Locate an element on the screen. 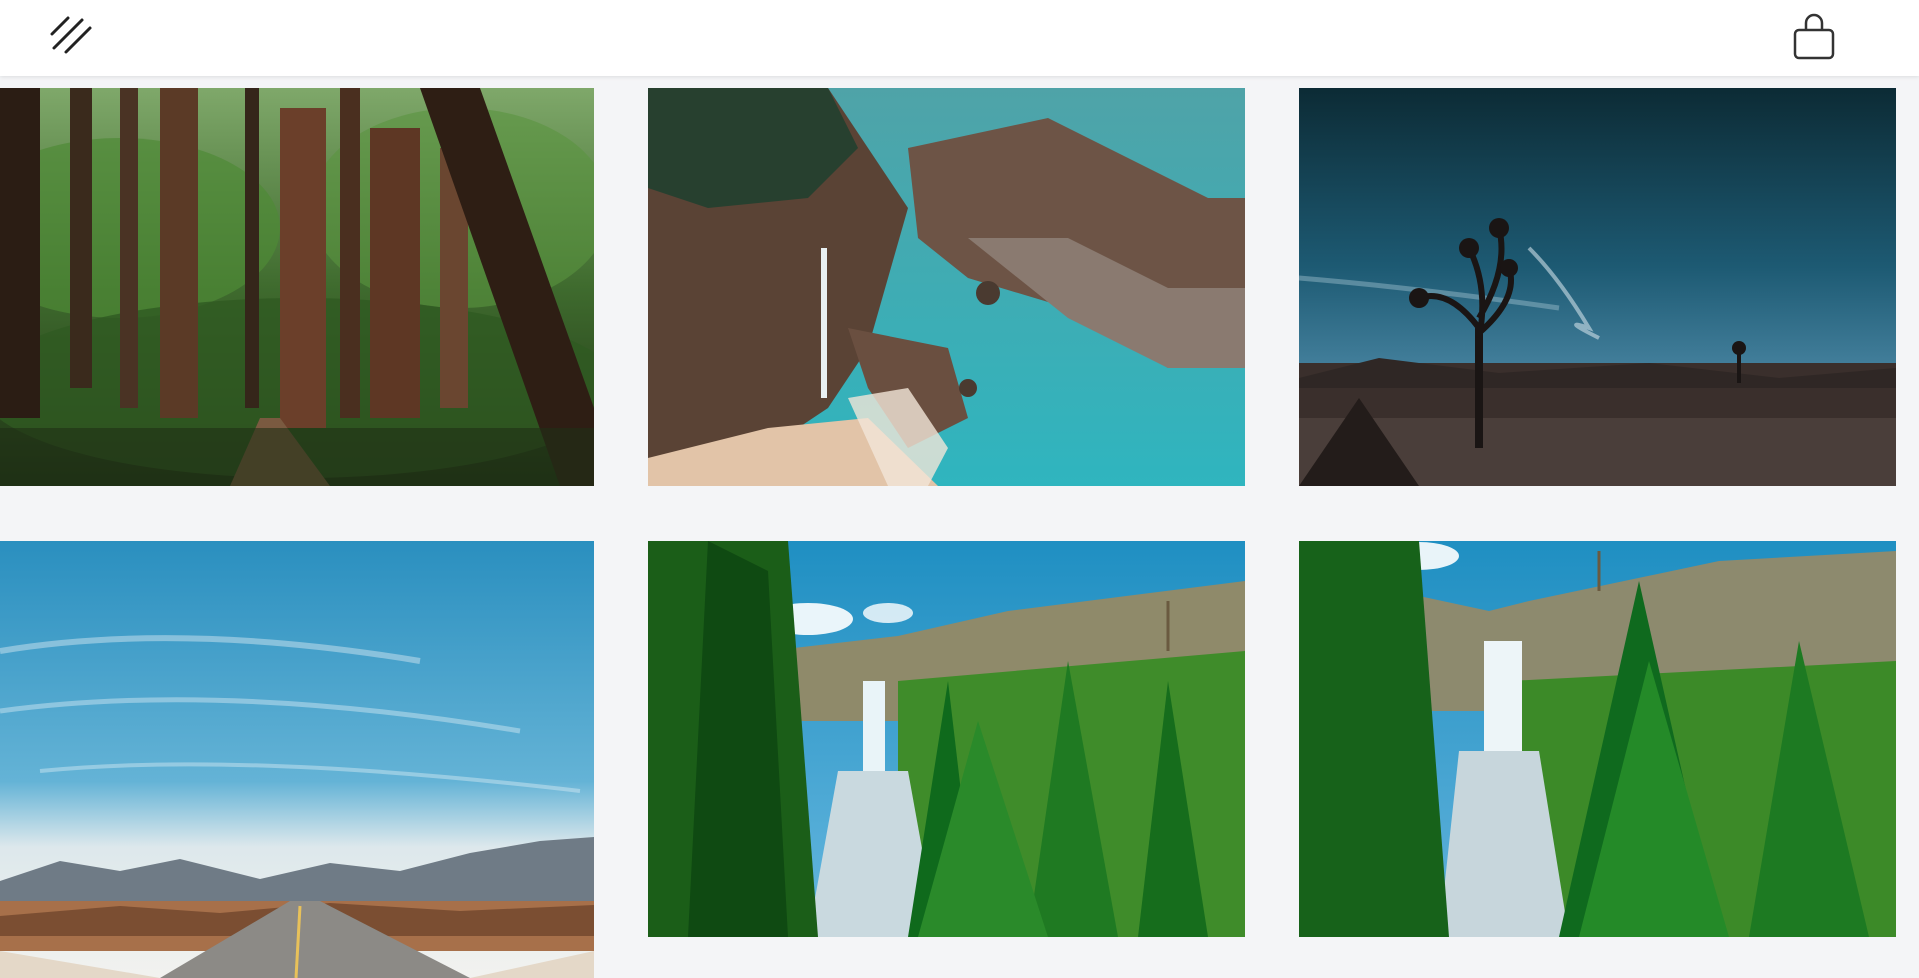  gallery-image-joshua-tree is located at coordinates (1597, 287).